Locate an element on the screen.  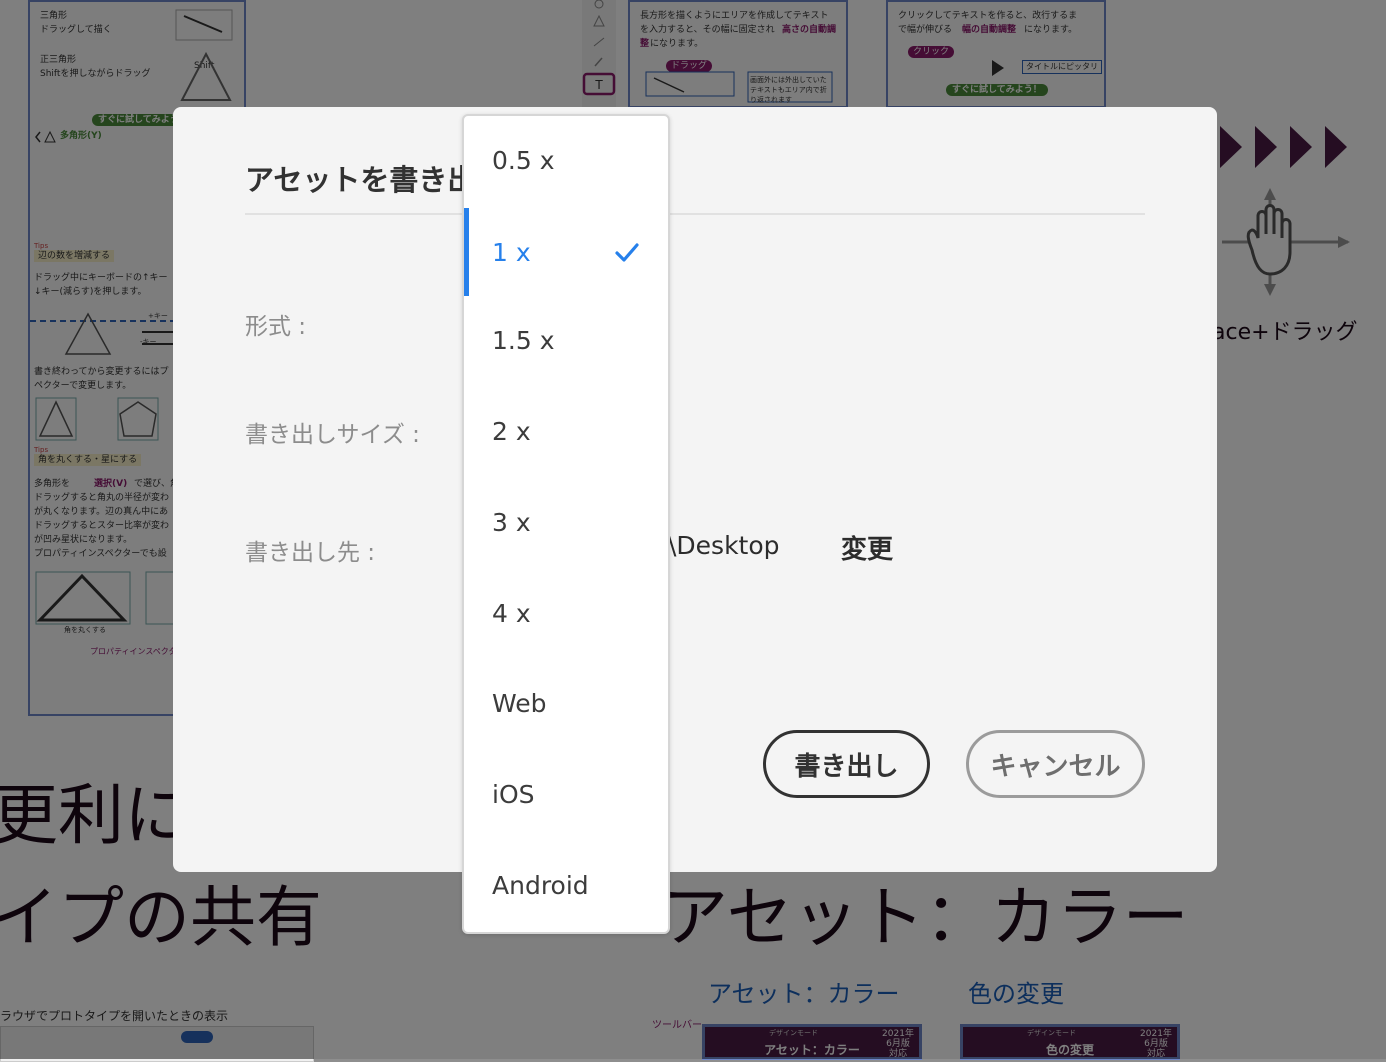
change-destination-button: 変更 is located at coordinates (867, 547).